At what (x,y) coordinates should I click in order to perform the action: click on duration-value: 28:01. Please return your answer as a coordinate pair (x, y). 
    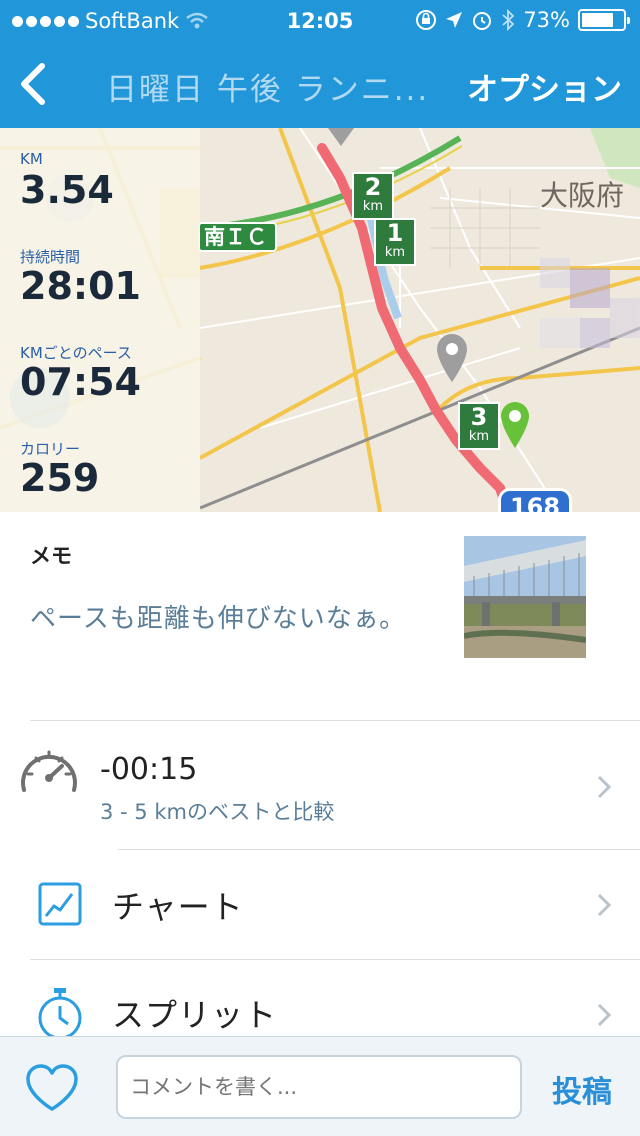
    Looking at the image, I should click on (80, 286).